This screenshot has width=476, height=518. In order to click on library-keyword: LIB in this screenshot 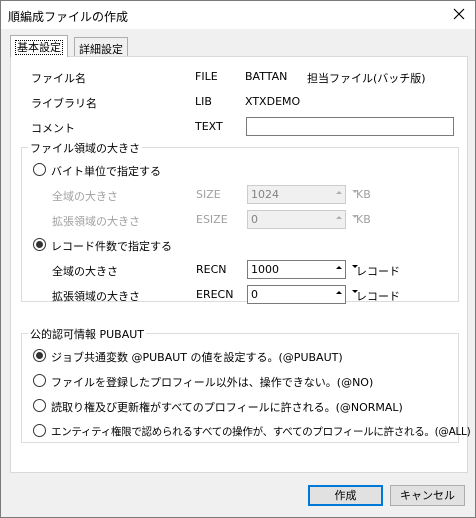, I will do `click(203, 101)`.